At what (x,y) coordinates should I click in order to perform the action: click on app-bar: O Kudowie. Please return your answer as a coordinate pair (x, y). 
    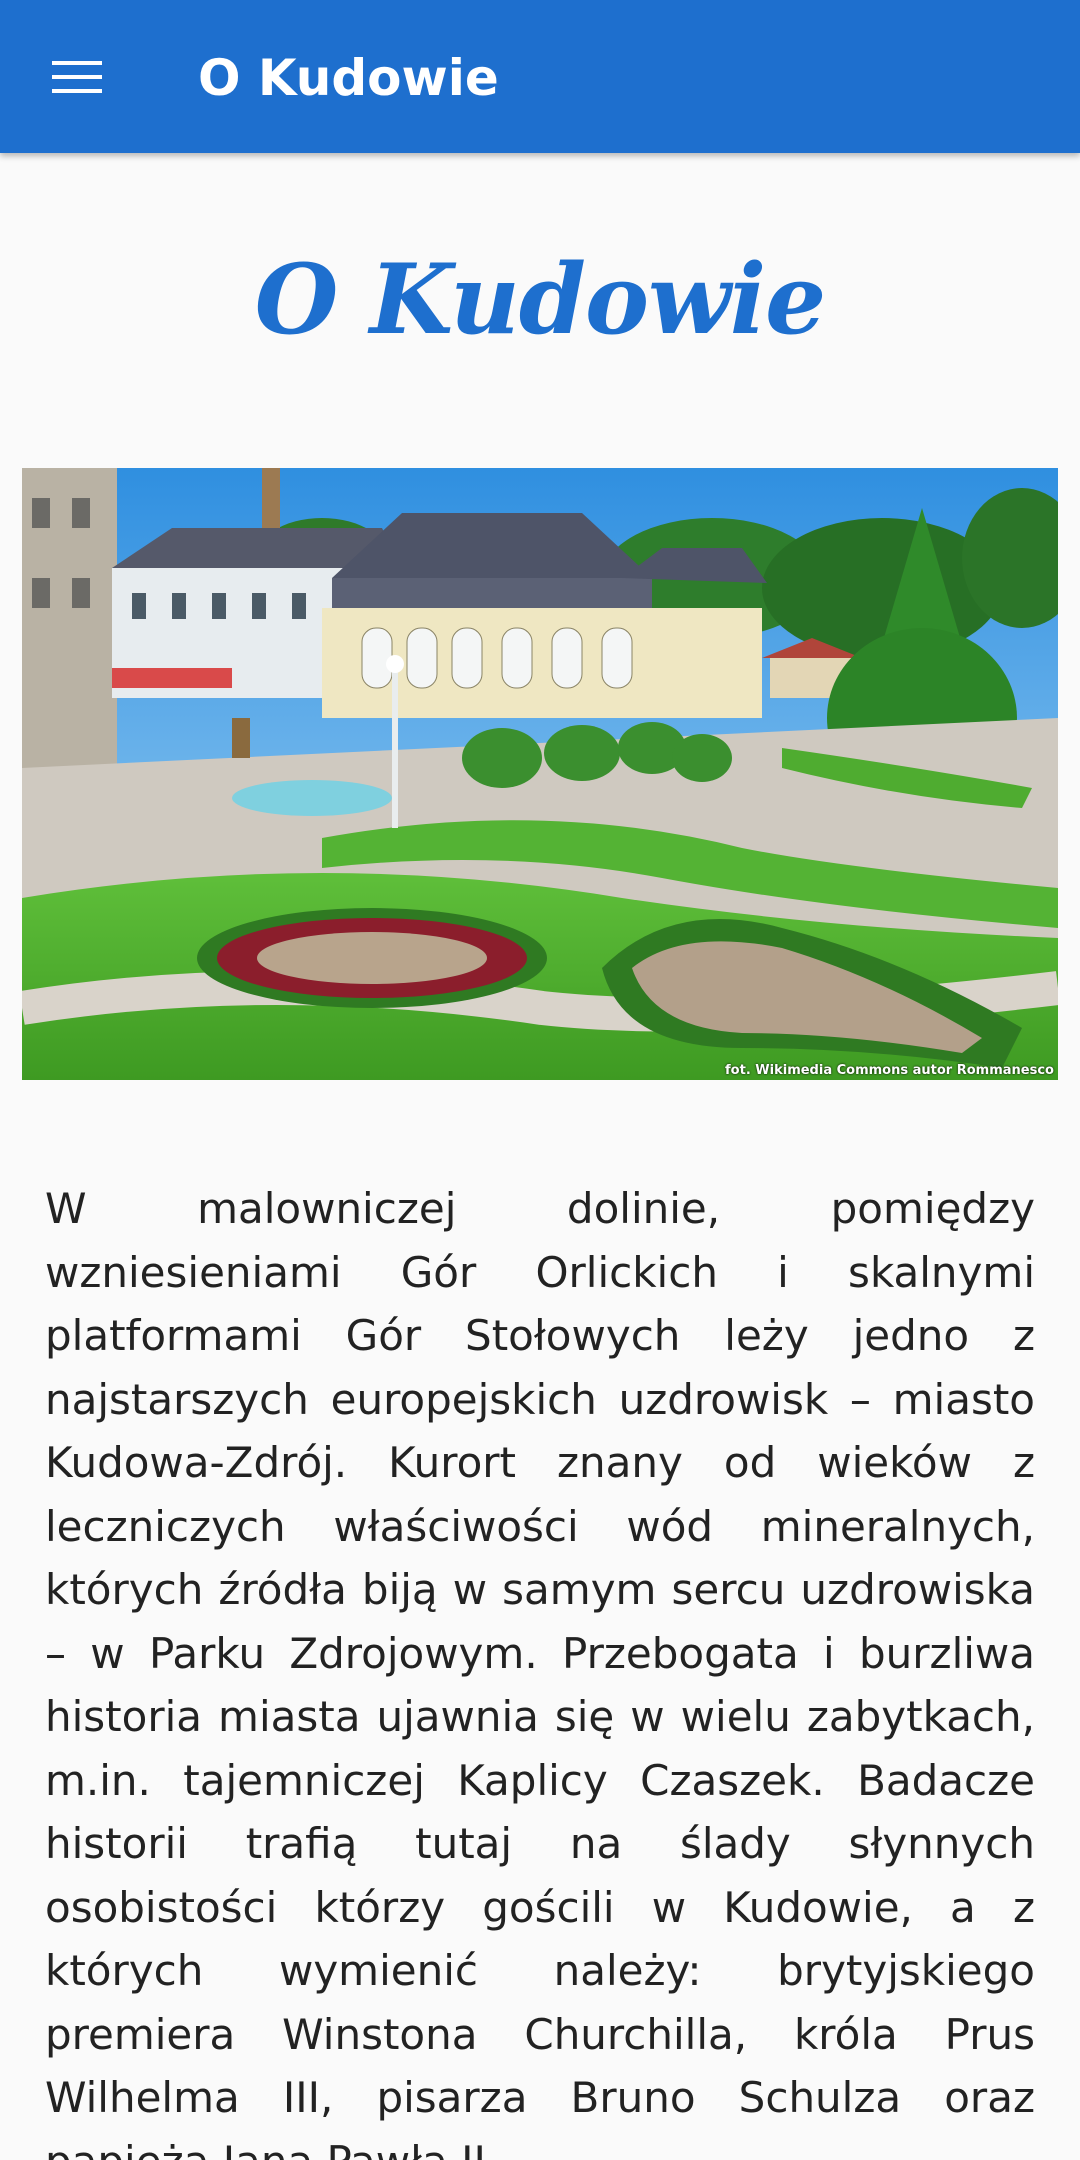
    Looking at the image, I should click on (540, 76).